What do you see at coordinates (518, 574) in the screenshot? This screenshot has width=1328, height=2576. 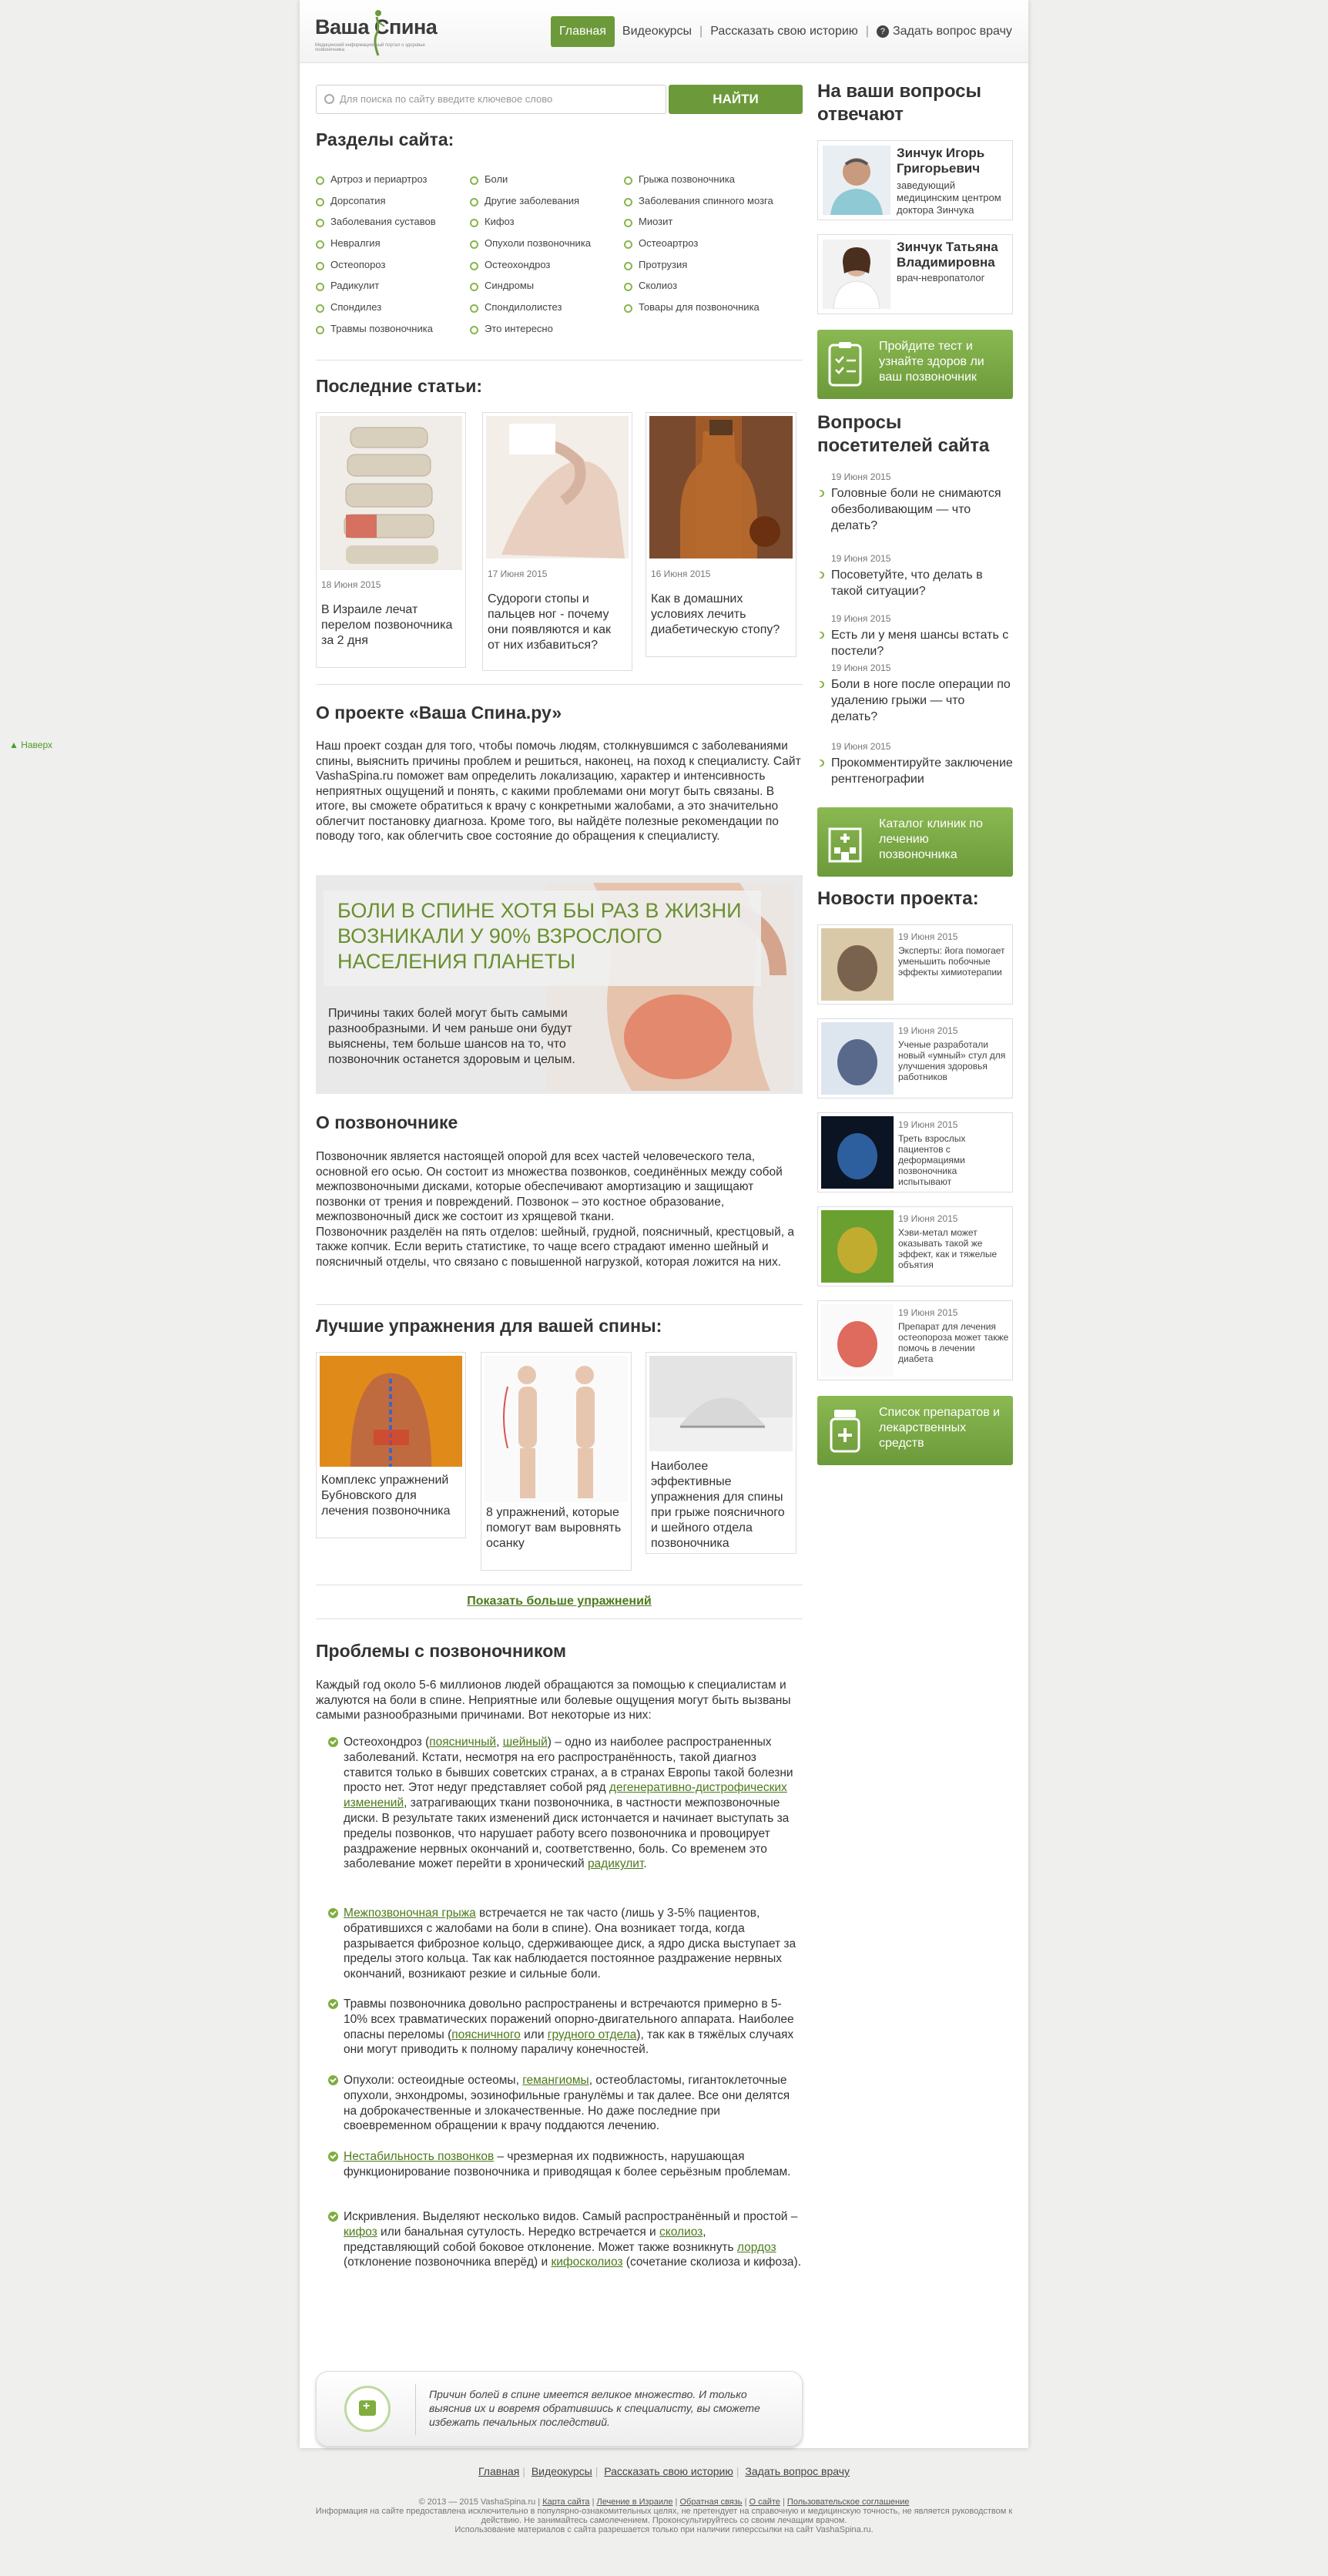 I see `article-date: 17 Июня 2015` at bounding box center [518, 574].